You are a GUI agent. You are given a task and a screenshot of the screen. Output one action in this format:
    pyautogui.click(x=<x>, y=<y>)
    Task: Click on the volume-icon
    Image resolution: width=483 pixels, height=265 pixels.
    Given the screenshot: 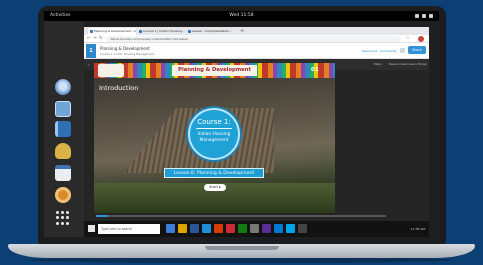 What is the action you would take?
    pyautogui.click(x=424, y=16)
    